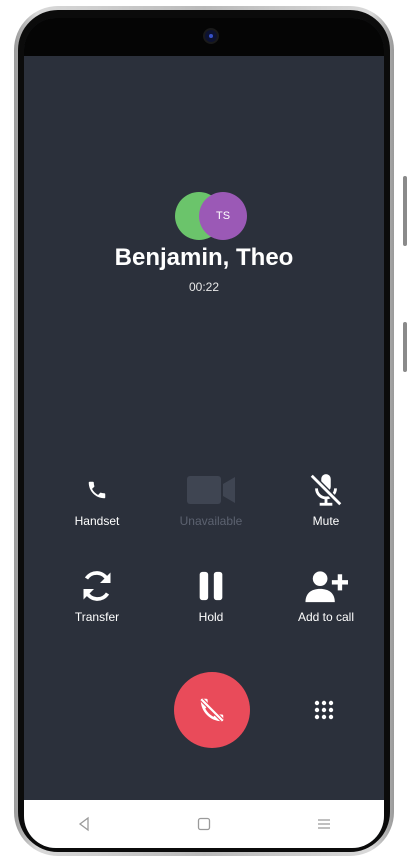 This screenshot has height=861, width=408. I want to click on home-button, so click(204, 824).